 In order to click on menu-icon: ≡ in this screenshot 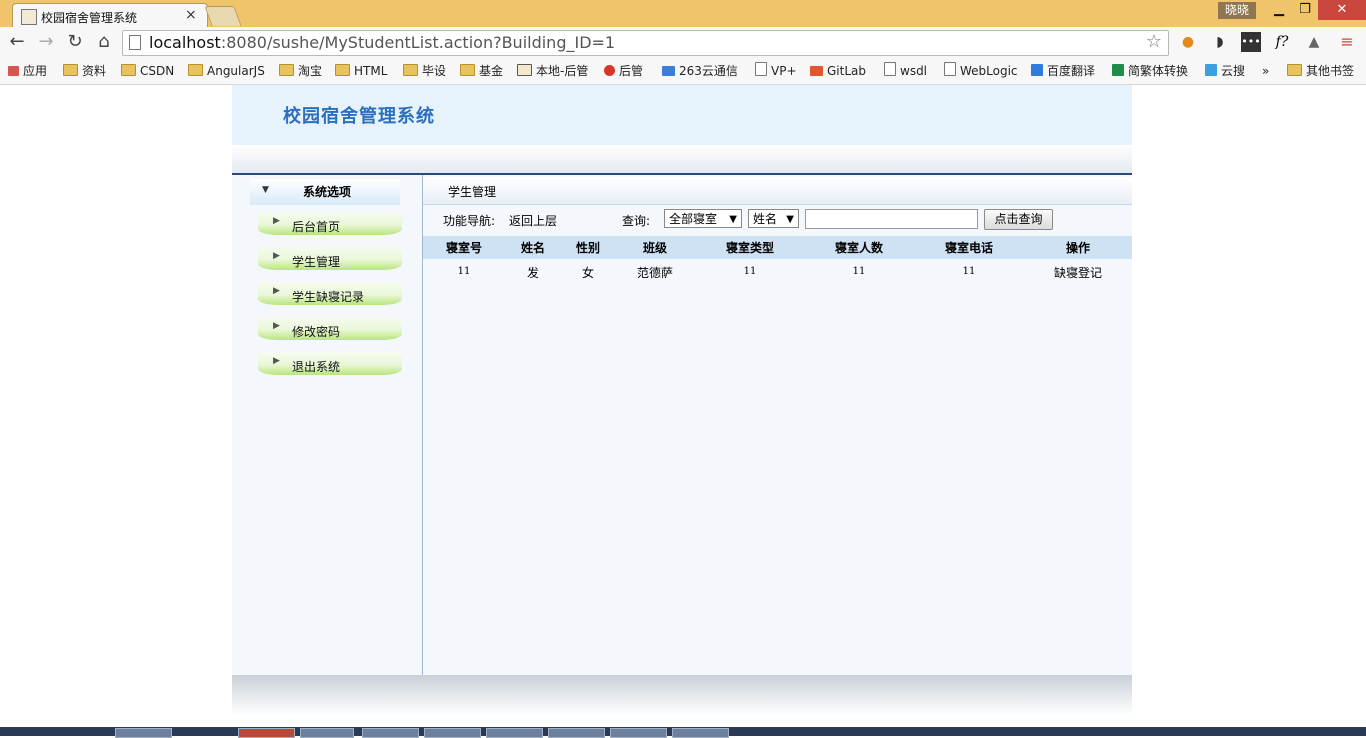, I will do `click(1347, 42)`.